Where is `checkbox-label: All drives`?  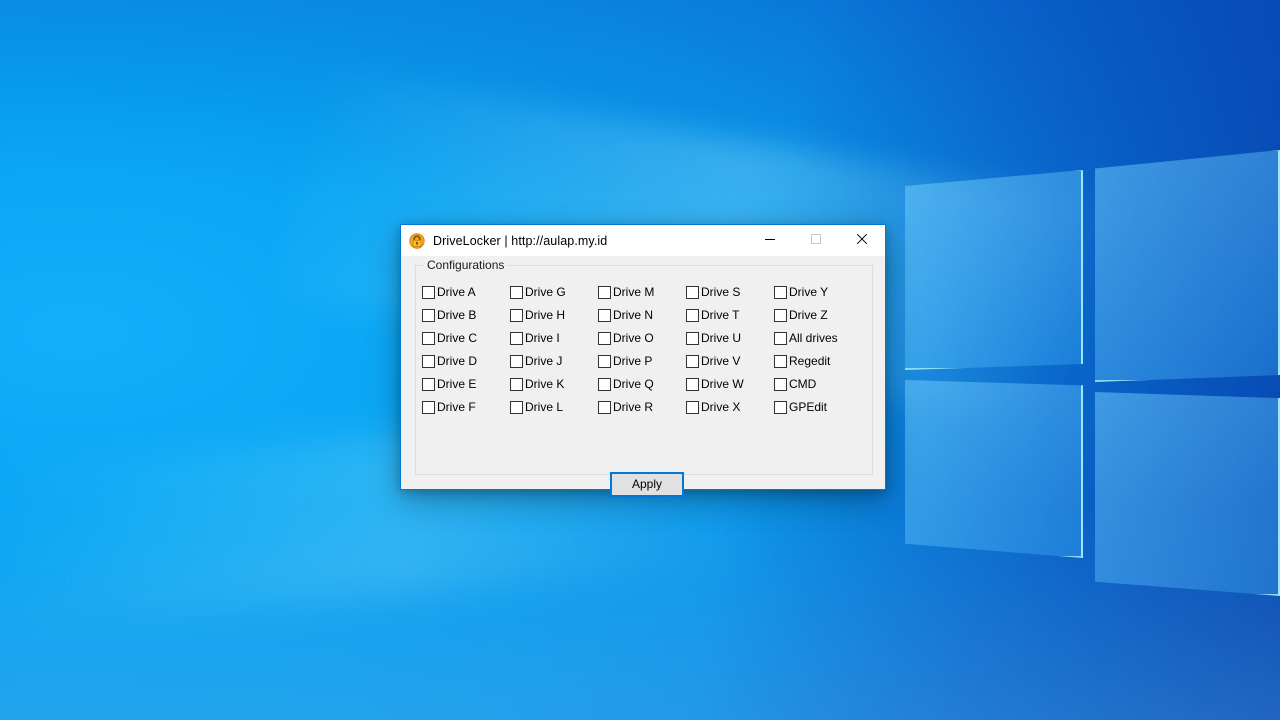
checkbox-label: All drives is located at coordinates (813, 338).